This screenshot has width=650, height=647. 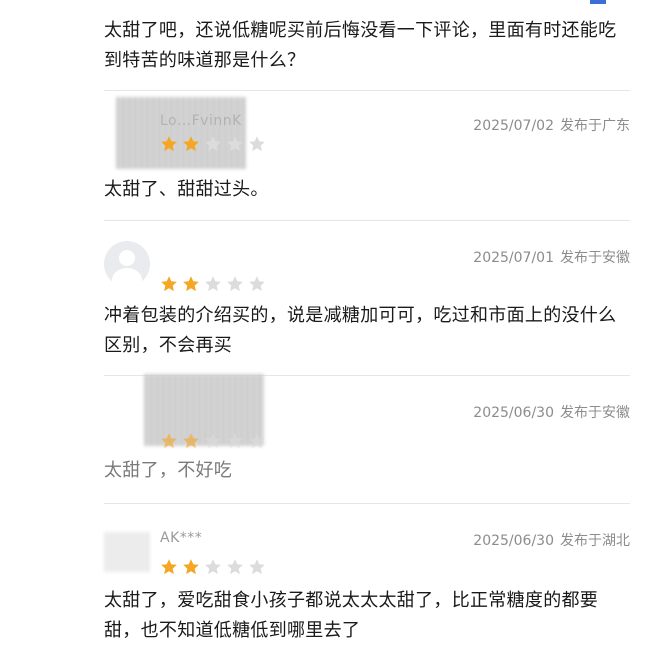 I want to click on review-meta: 2025/06/30 发布于湖北, so click(x=551, y=540).